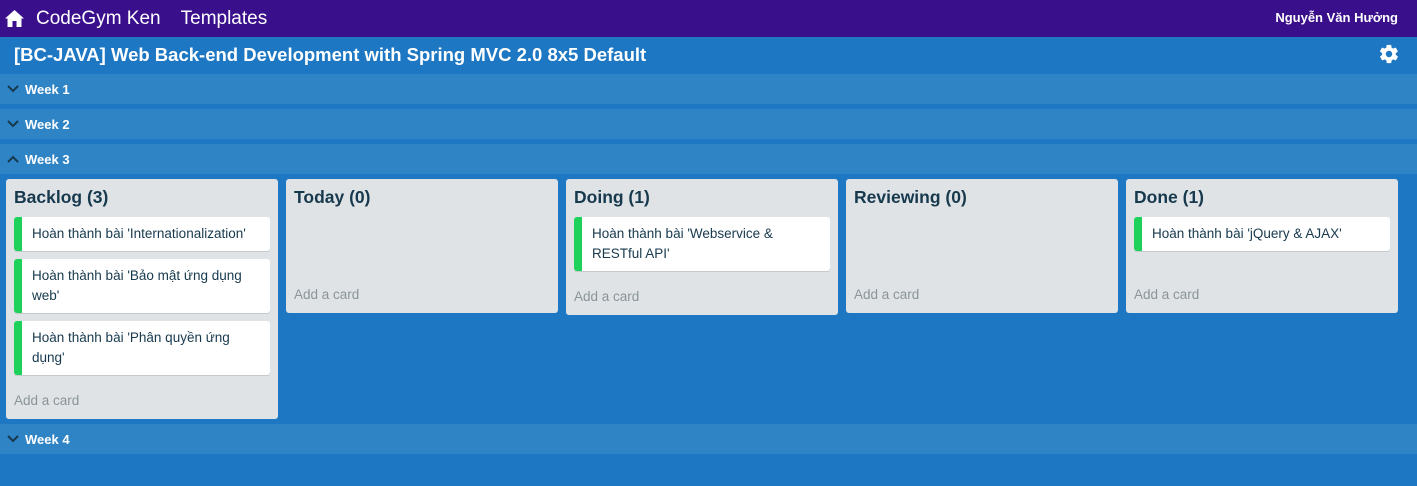  Describe the element at coordinates (47, 439) in the screenshot. I see `week-label: Week 4` at that location.